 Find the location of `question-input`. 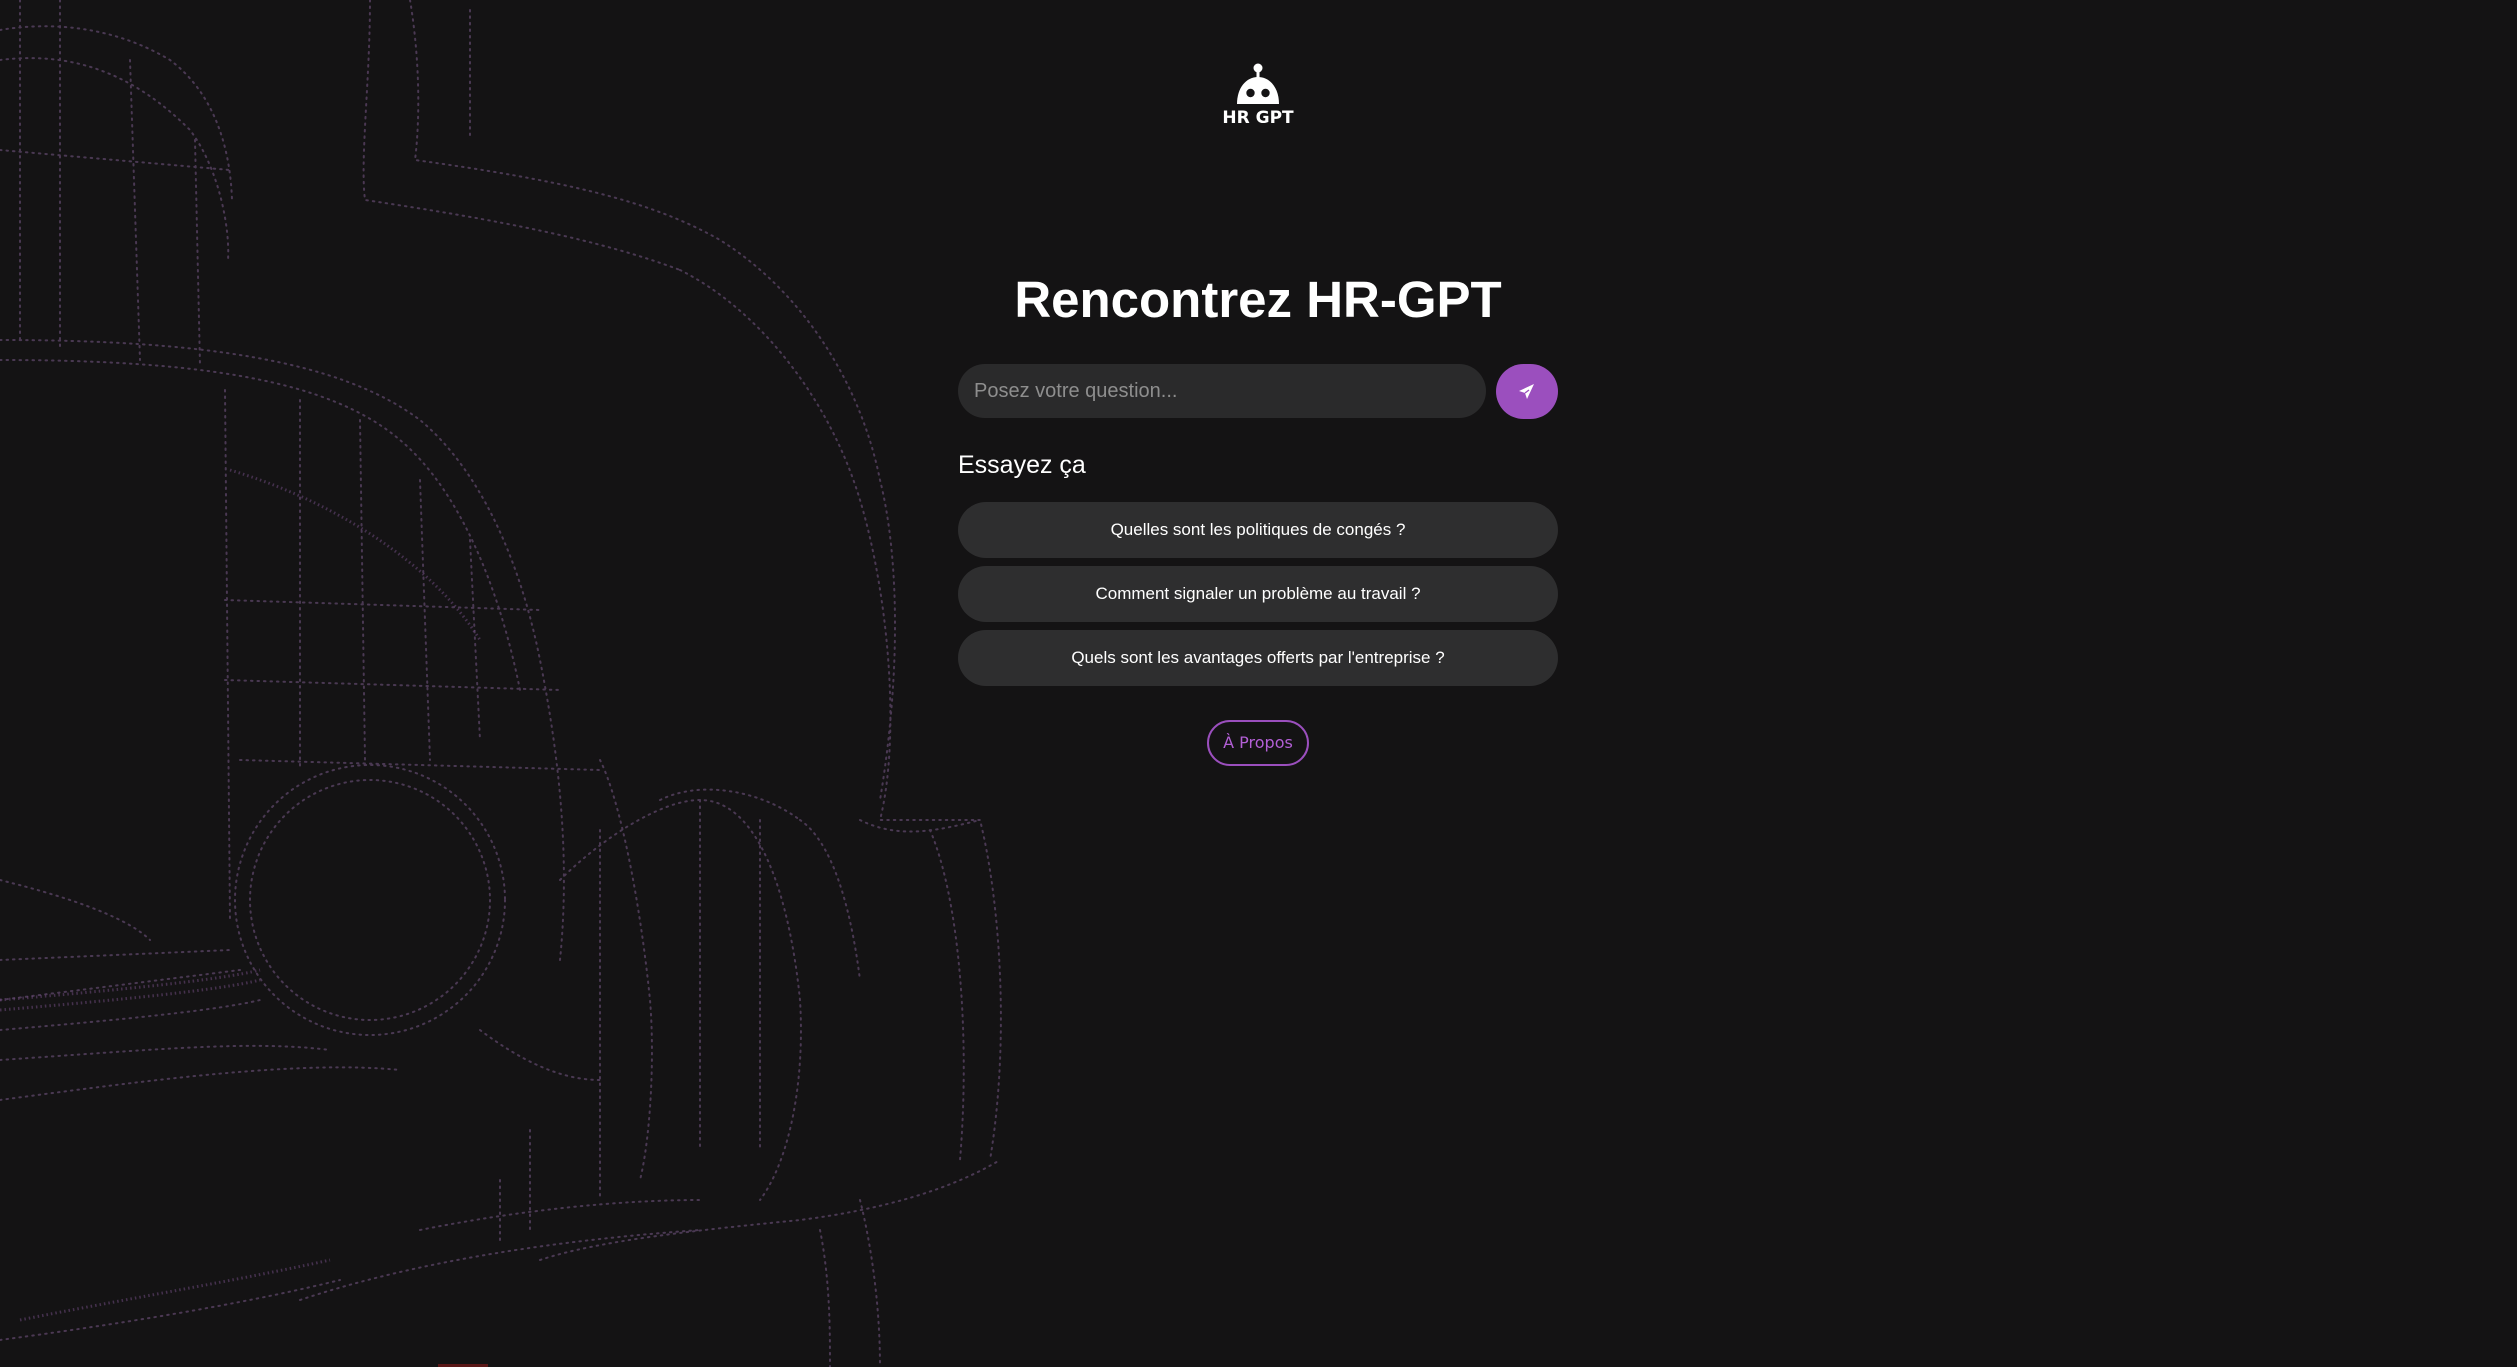

question-input is located at coordinates (1222, 391).